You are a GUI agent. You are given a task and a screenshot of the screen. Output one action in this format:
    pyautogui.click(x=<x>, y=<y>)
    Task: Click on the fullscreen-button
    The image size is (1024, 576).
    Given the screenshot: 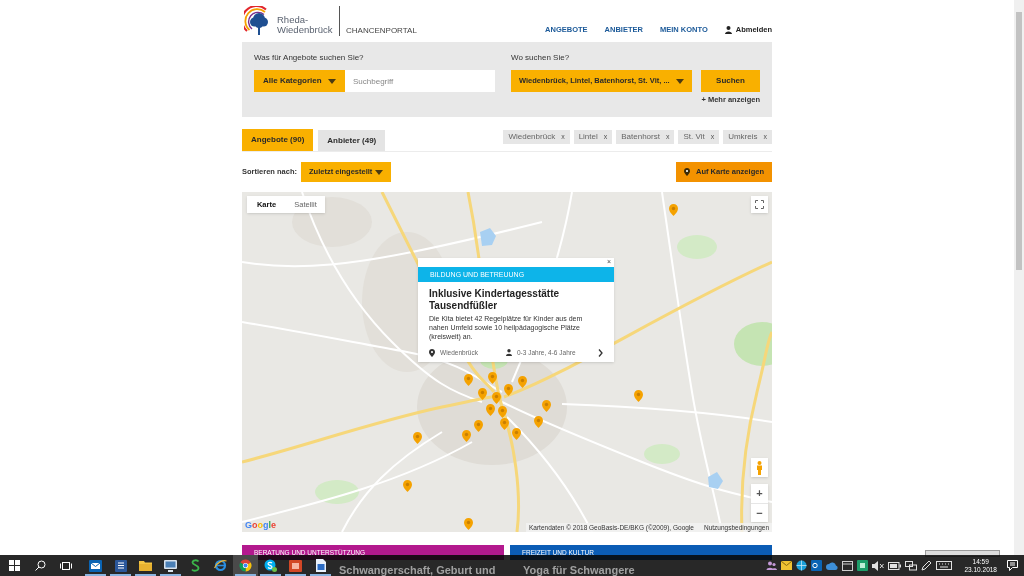 What is the action you would take?
    pyautogui.click(x=759, y=204)
    